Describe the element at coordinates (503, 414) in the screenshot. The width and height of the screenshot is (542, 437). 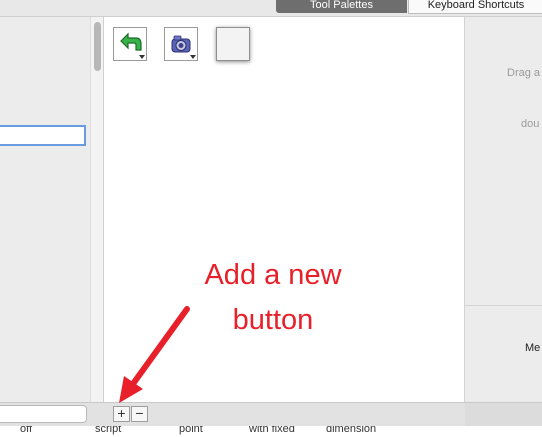
I see `inspector-bottom-bar` at that location.